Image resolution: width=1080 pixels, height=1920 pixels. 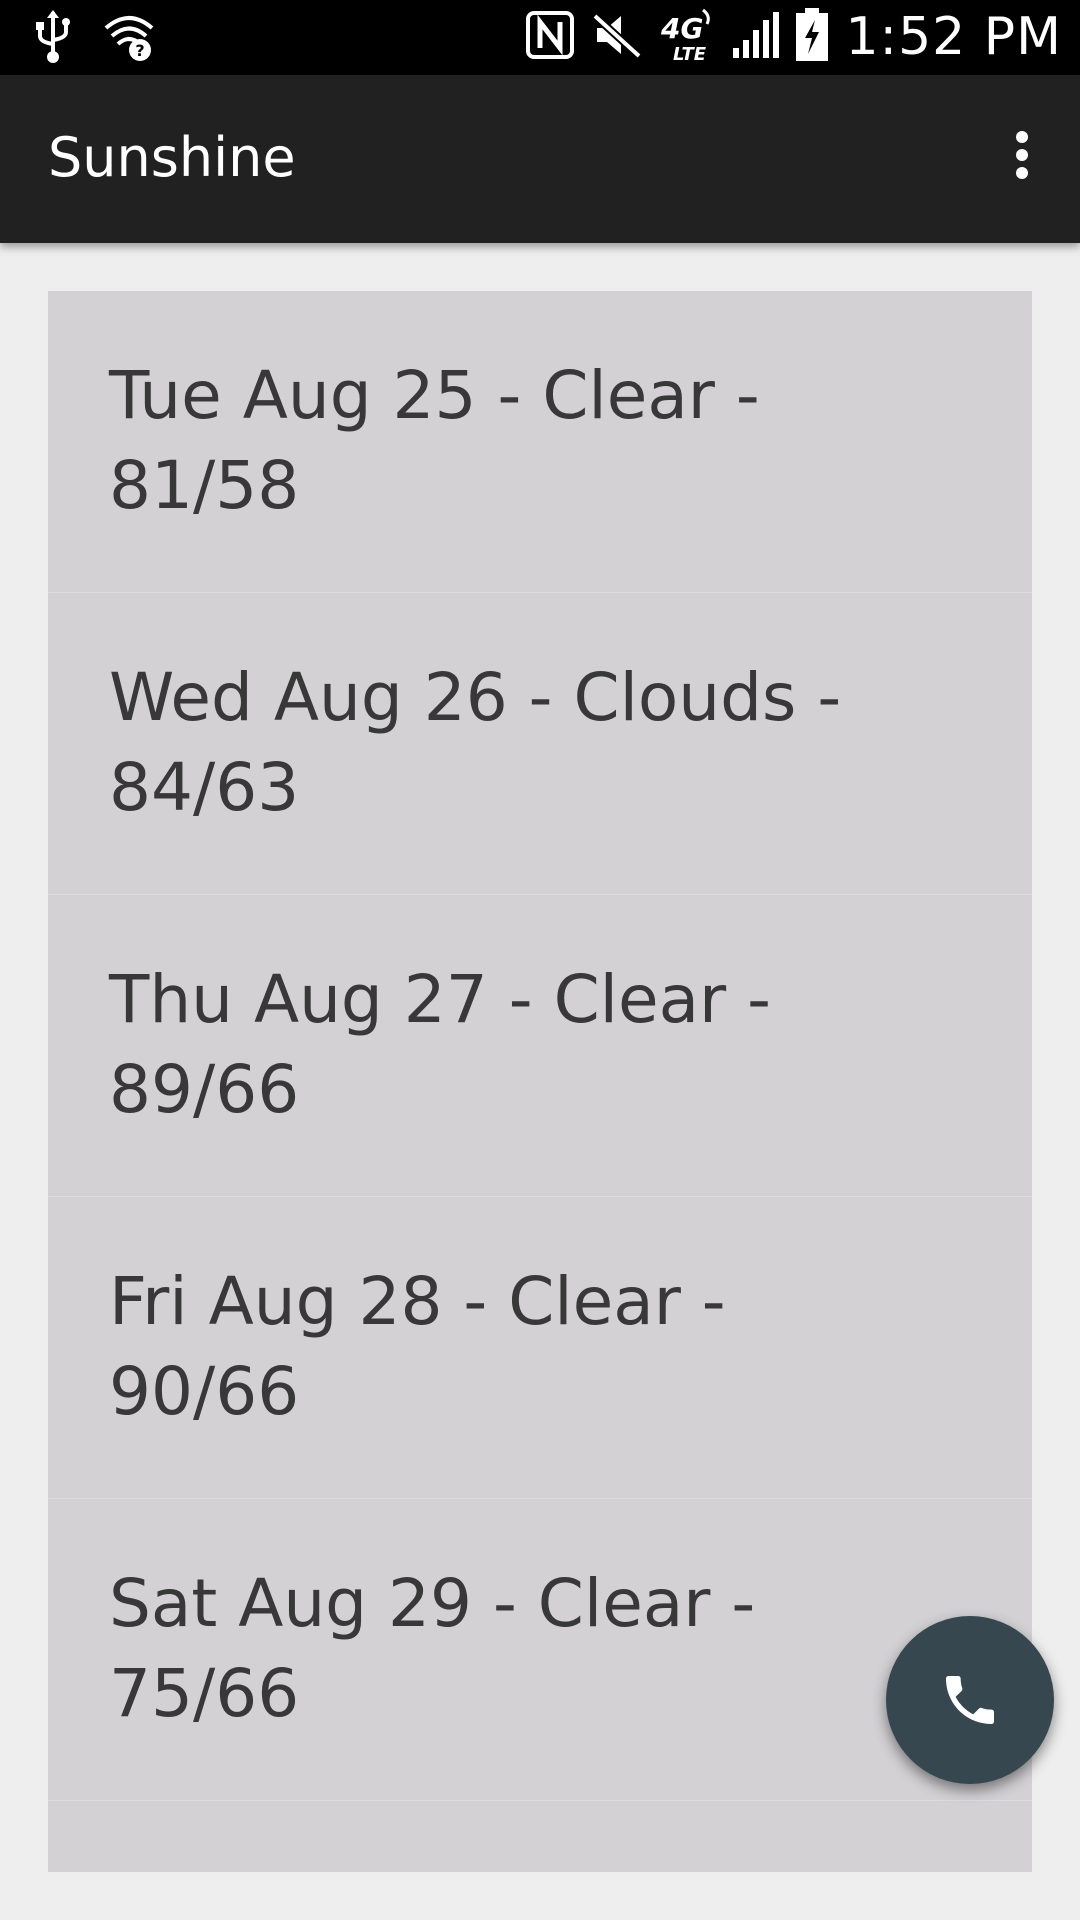 I want to click on mute-icon, so click(x=617, y=37).